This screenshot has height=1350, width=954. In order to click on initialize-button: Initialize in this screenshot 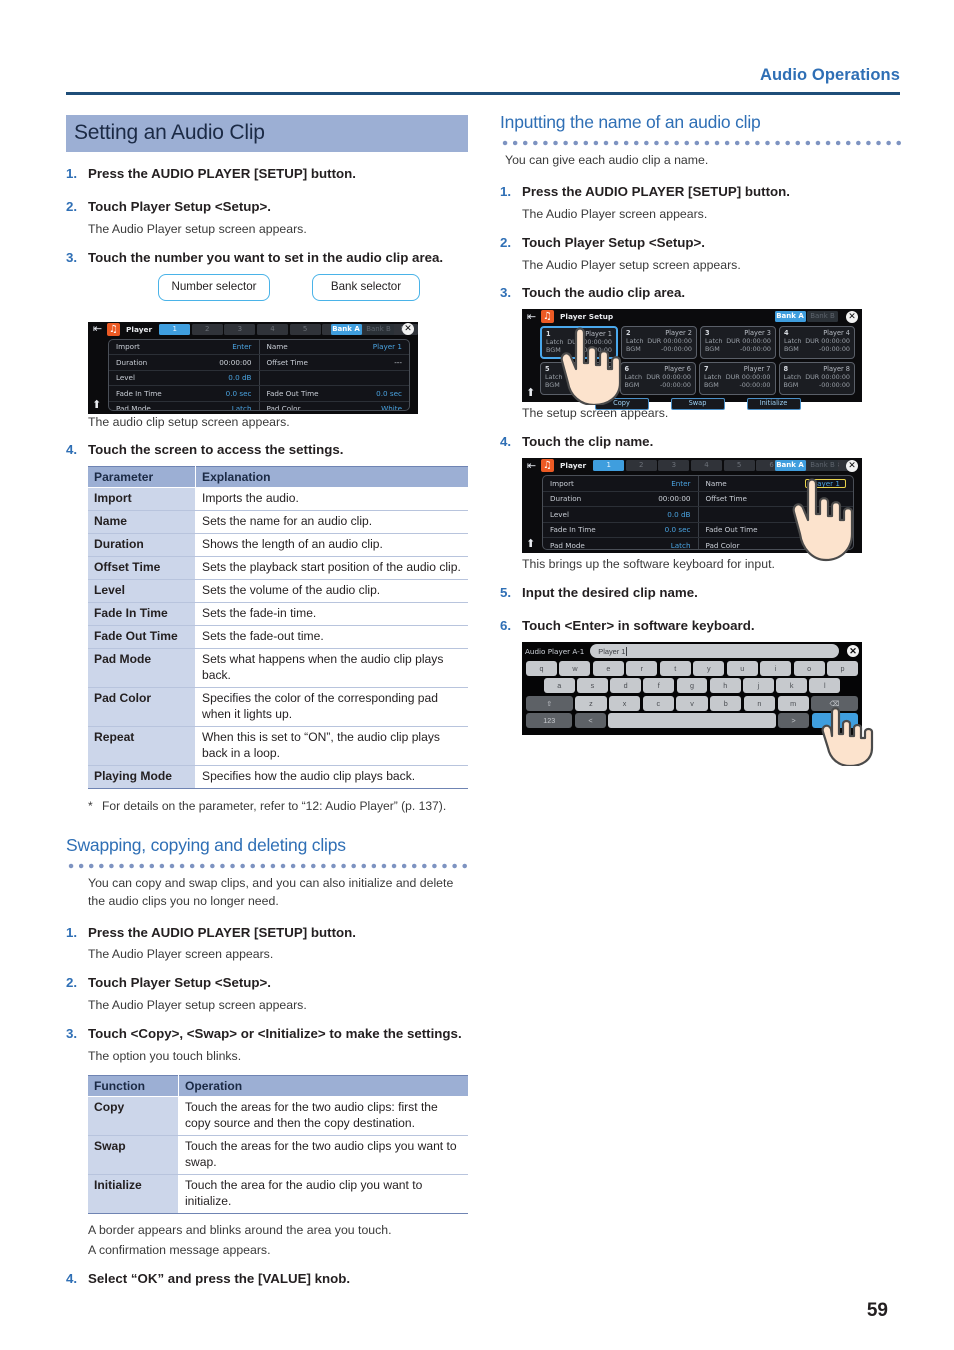, I will do `click(773, 404)`.